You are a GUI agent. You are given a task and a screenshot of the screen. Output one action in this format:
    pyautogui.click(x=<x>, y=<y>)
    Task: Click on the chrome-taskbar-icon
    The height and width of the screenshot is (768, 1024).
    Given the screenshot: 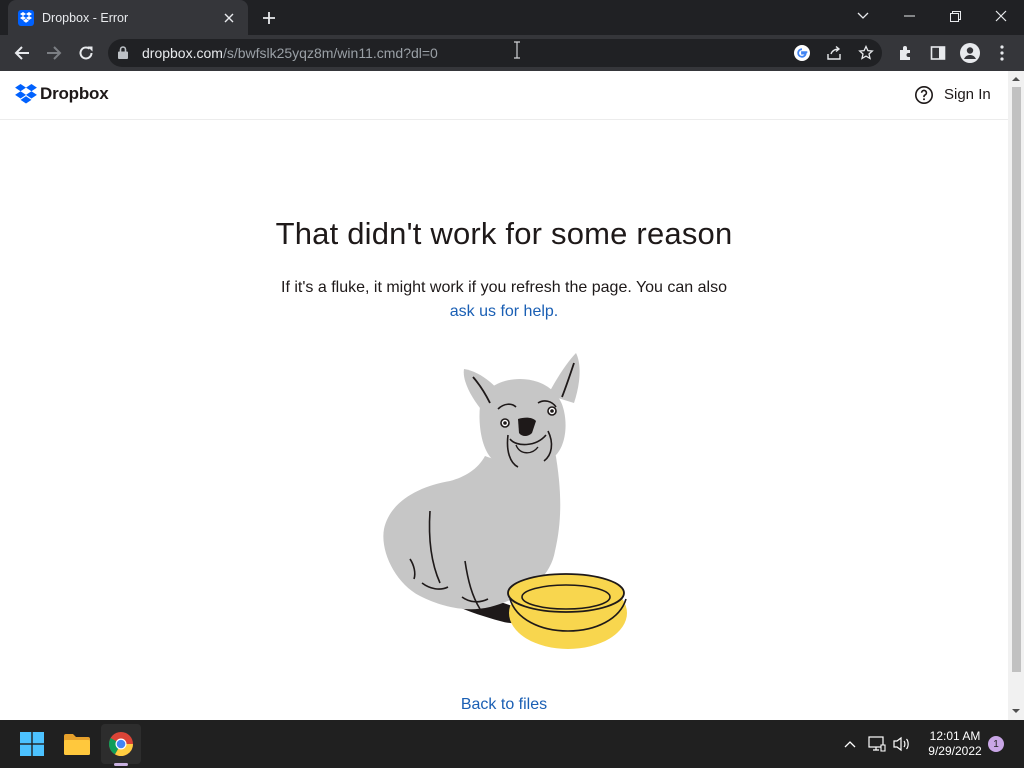 What is the action you would take?
    pyautogui.click(x=121, y=744)
    